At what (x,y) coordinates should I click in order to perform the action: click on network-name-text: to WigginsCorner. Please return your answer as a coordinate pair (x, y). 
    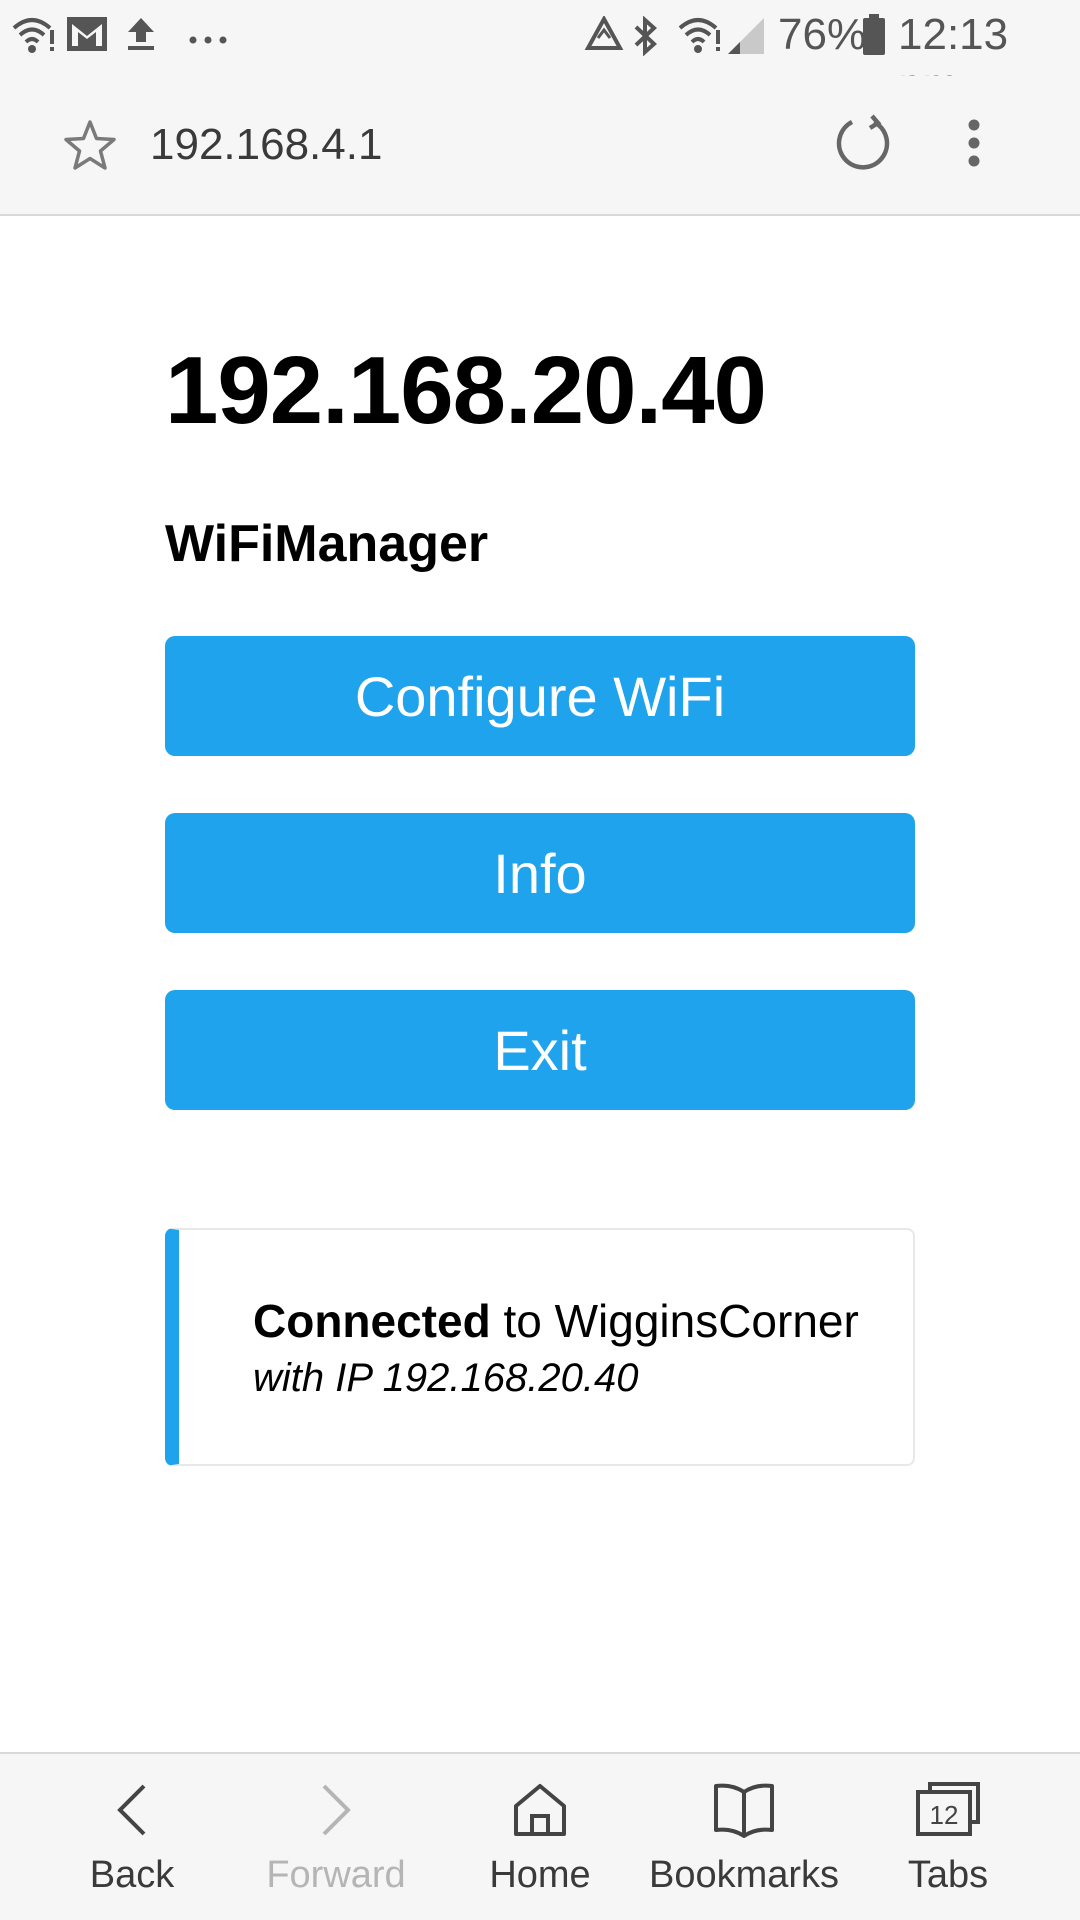
    Looking at the image, I should click on (674, 1321).